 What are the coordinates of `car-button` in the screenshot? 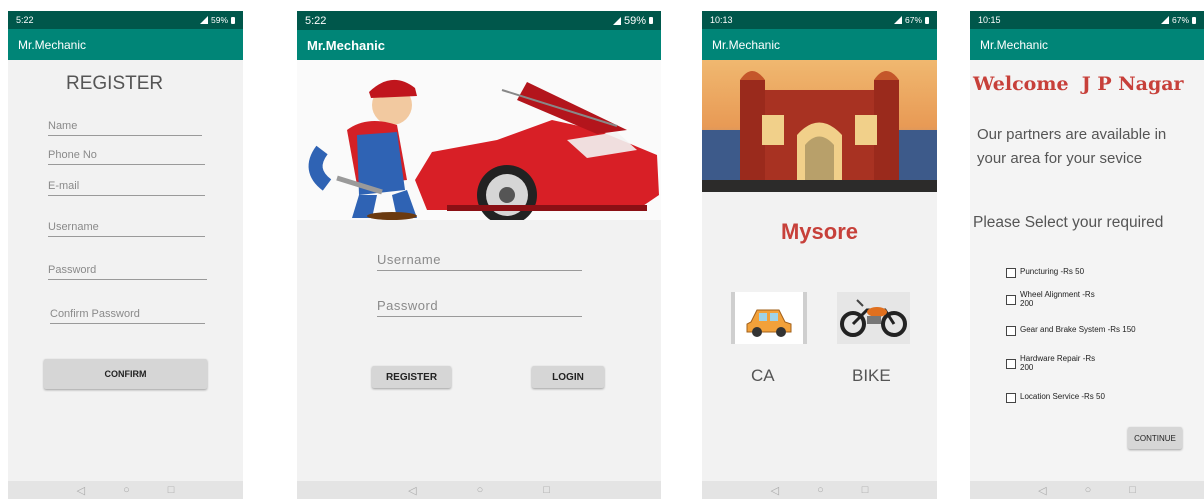 It's located at (769, 318).